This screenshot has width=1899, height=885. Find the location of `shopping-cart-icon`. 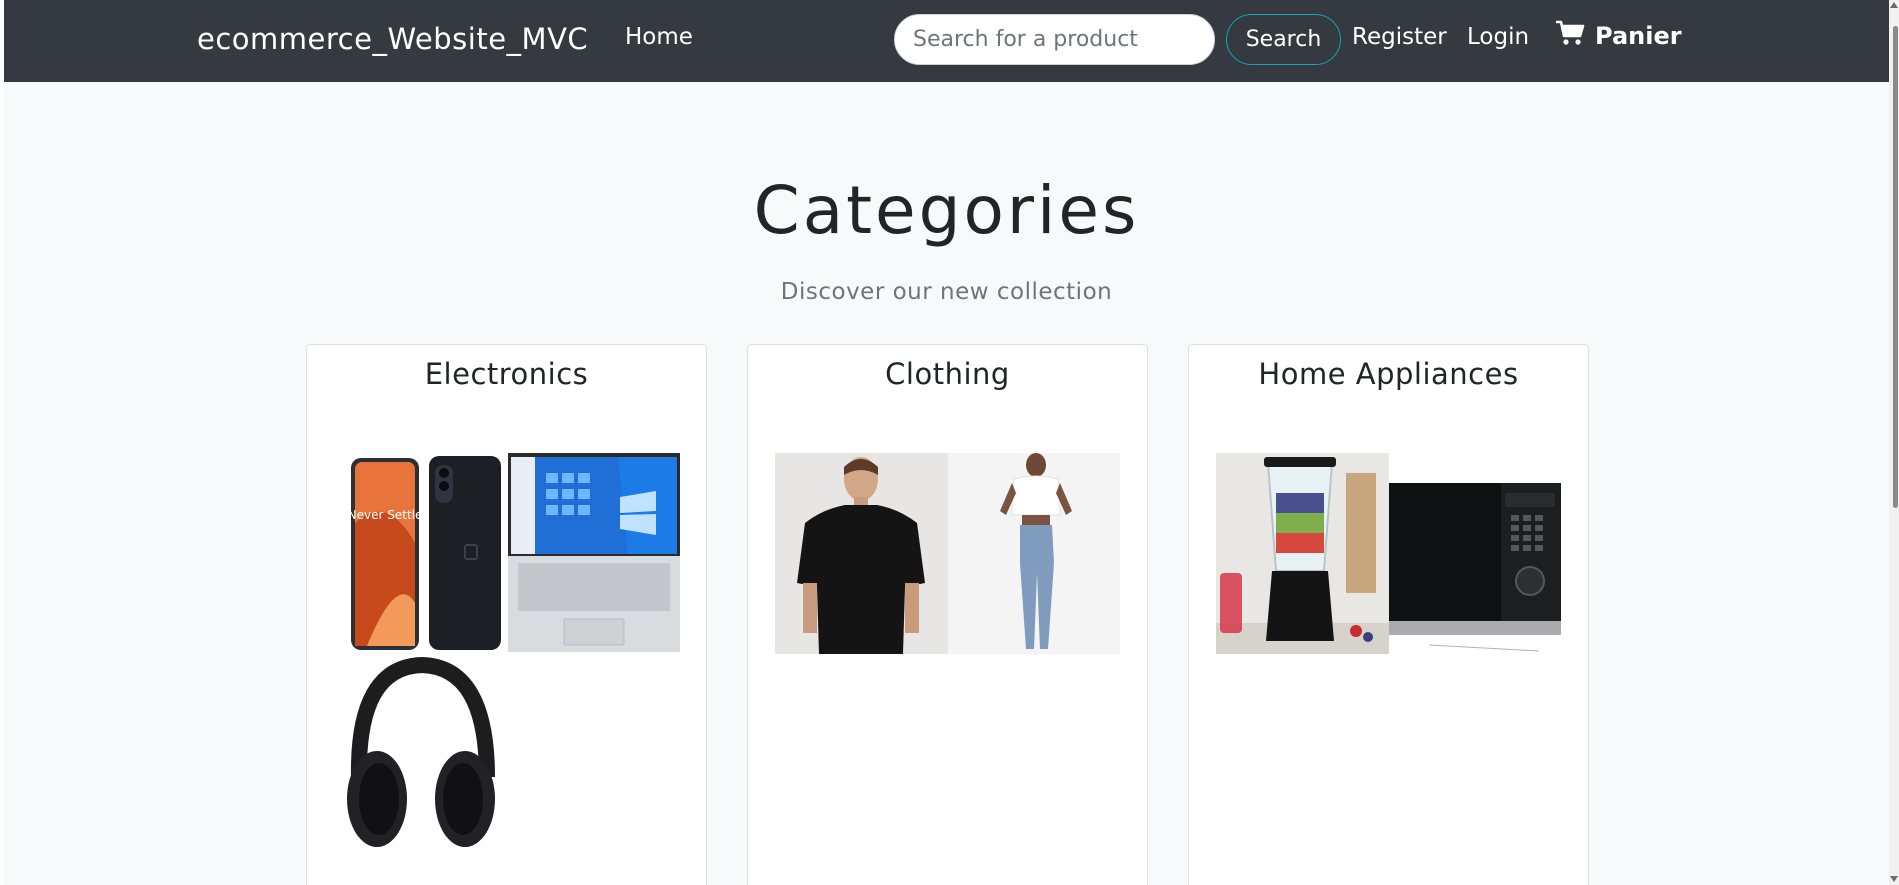

shopping-cart-icon is located at coordinates (1570, 36).